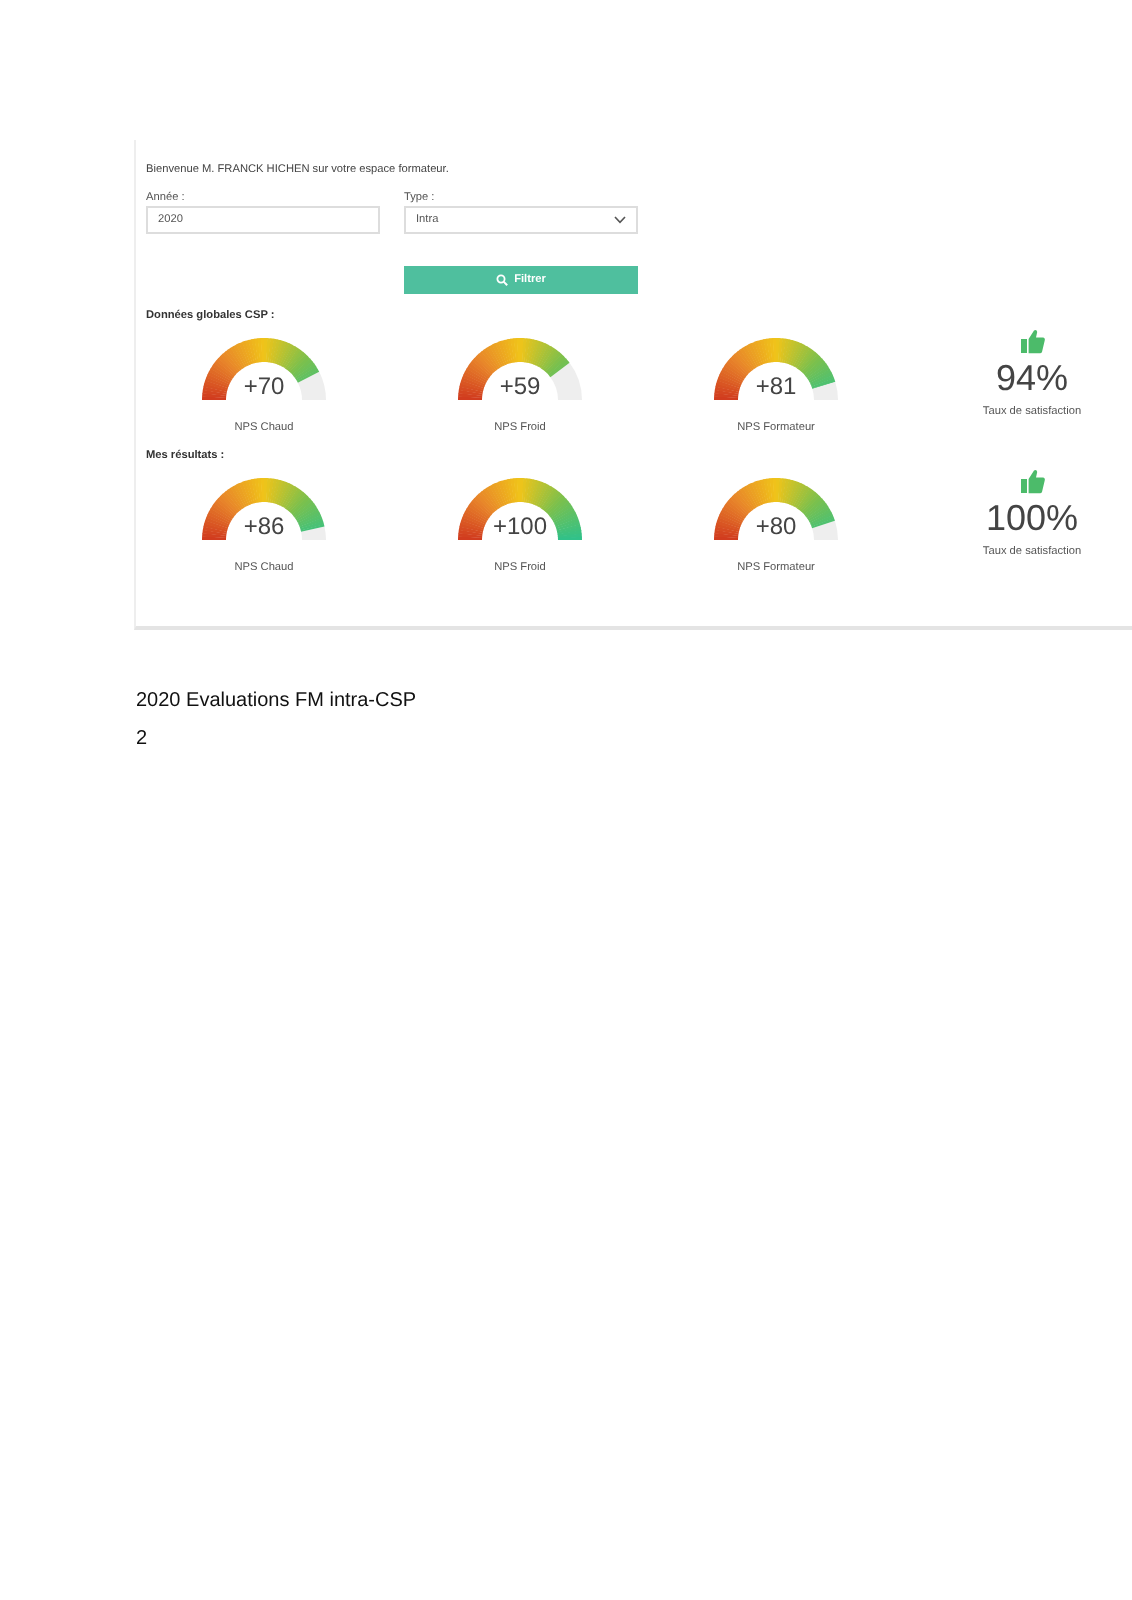 The height and width of the screenshot is (1600, 1132). What do you see at coordinates (1032, 519) in the screenshot?
I see `satisfaction-value: 100%` at bounding box center [1032, 519].